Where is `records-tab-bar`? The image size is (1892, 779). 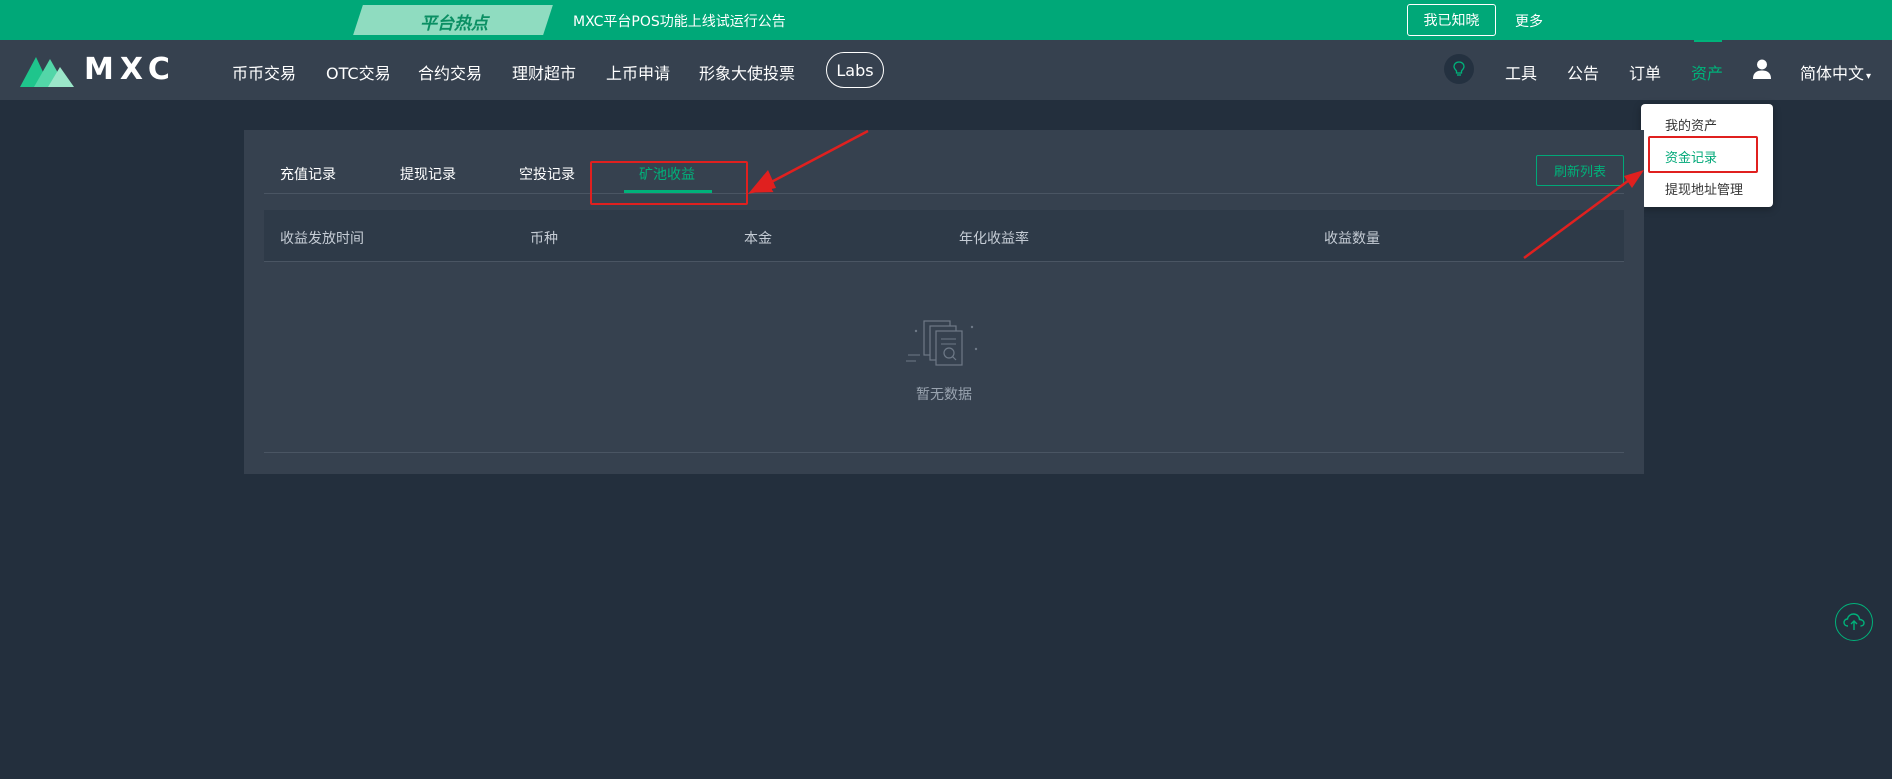
records-tab-bar is located at coordinates (944, 162).